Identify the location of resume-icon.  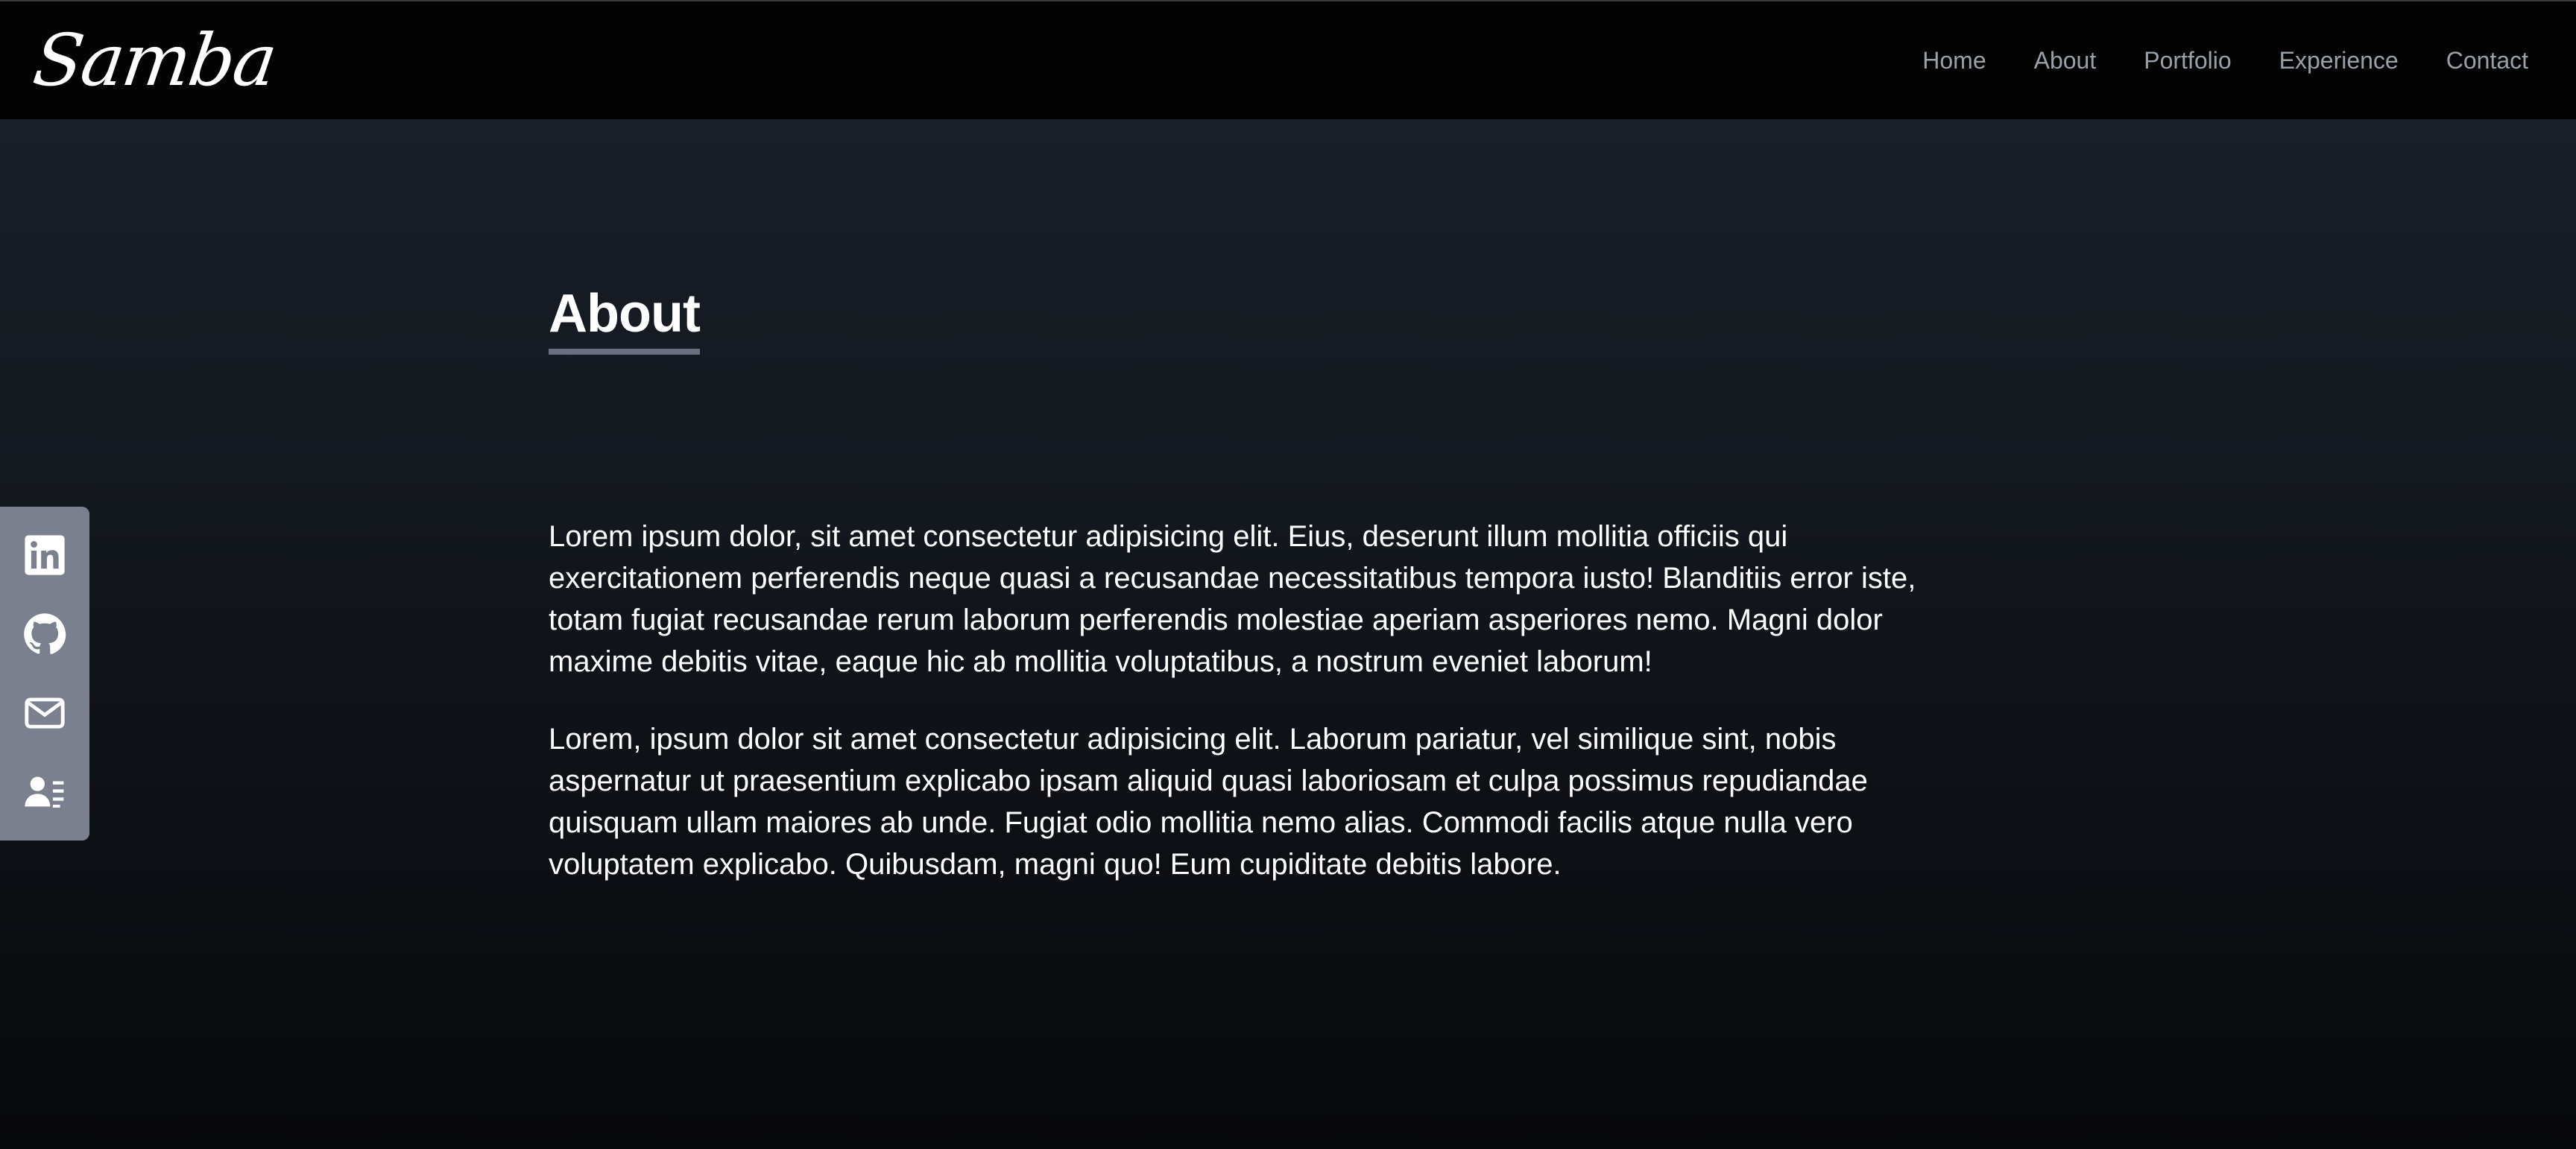
(44, 792).